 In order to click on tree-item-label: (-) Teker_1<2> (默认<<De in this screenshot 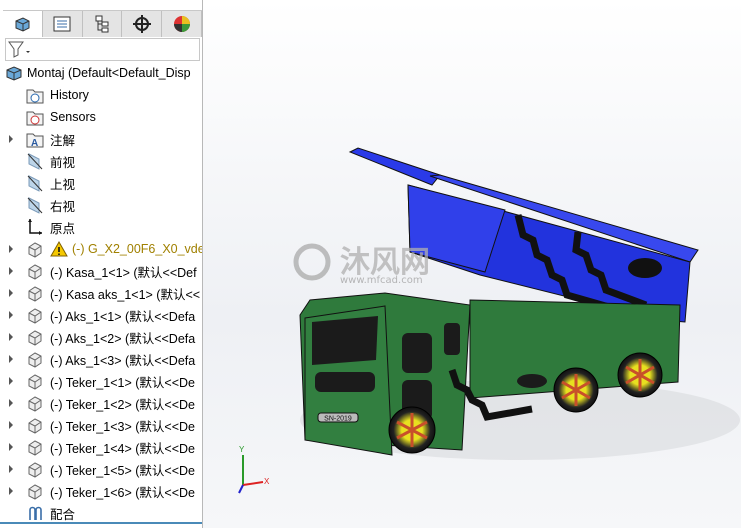, I will do `click(122, 404)`.